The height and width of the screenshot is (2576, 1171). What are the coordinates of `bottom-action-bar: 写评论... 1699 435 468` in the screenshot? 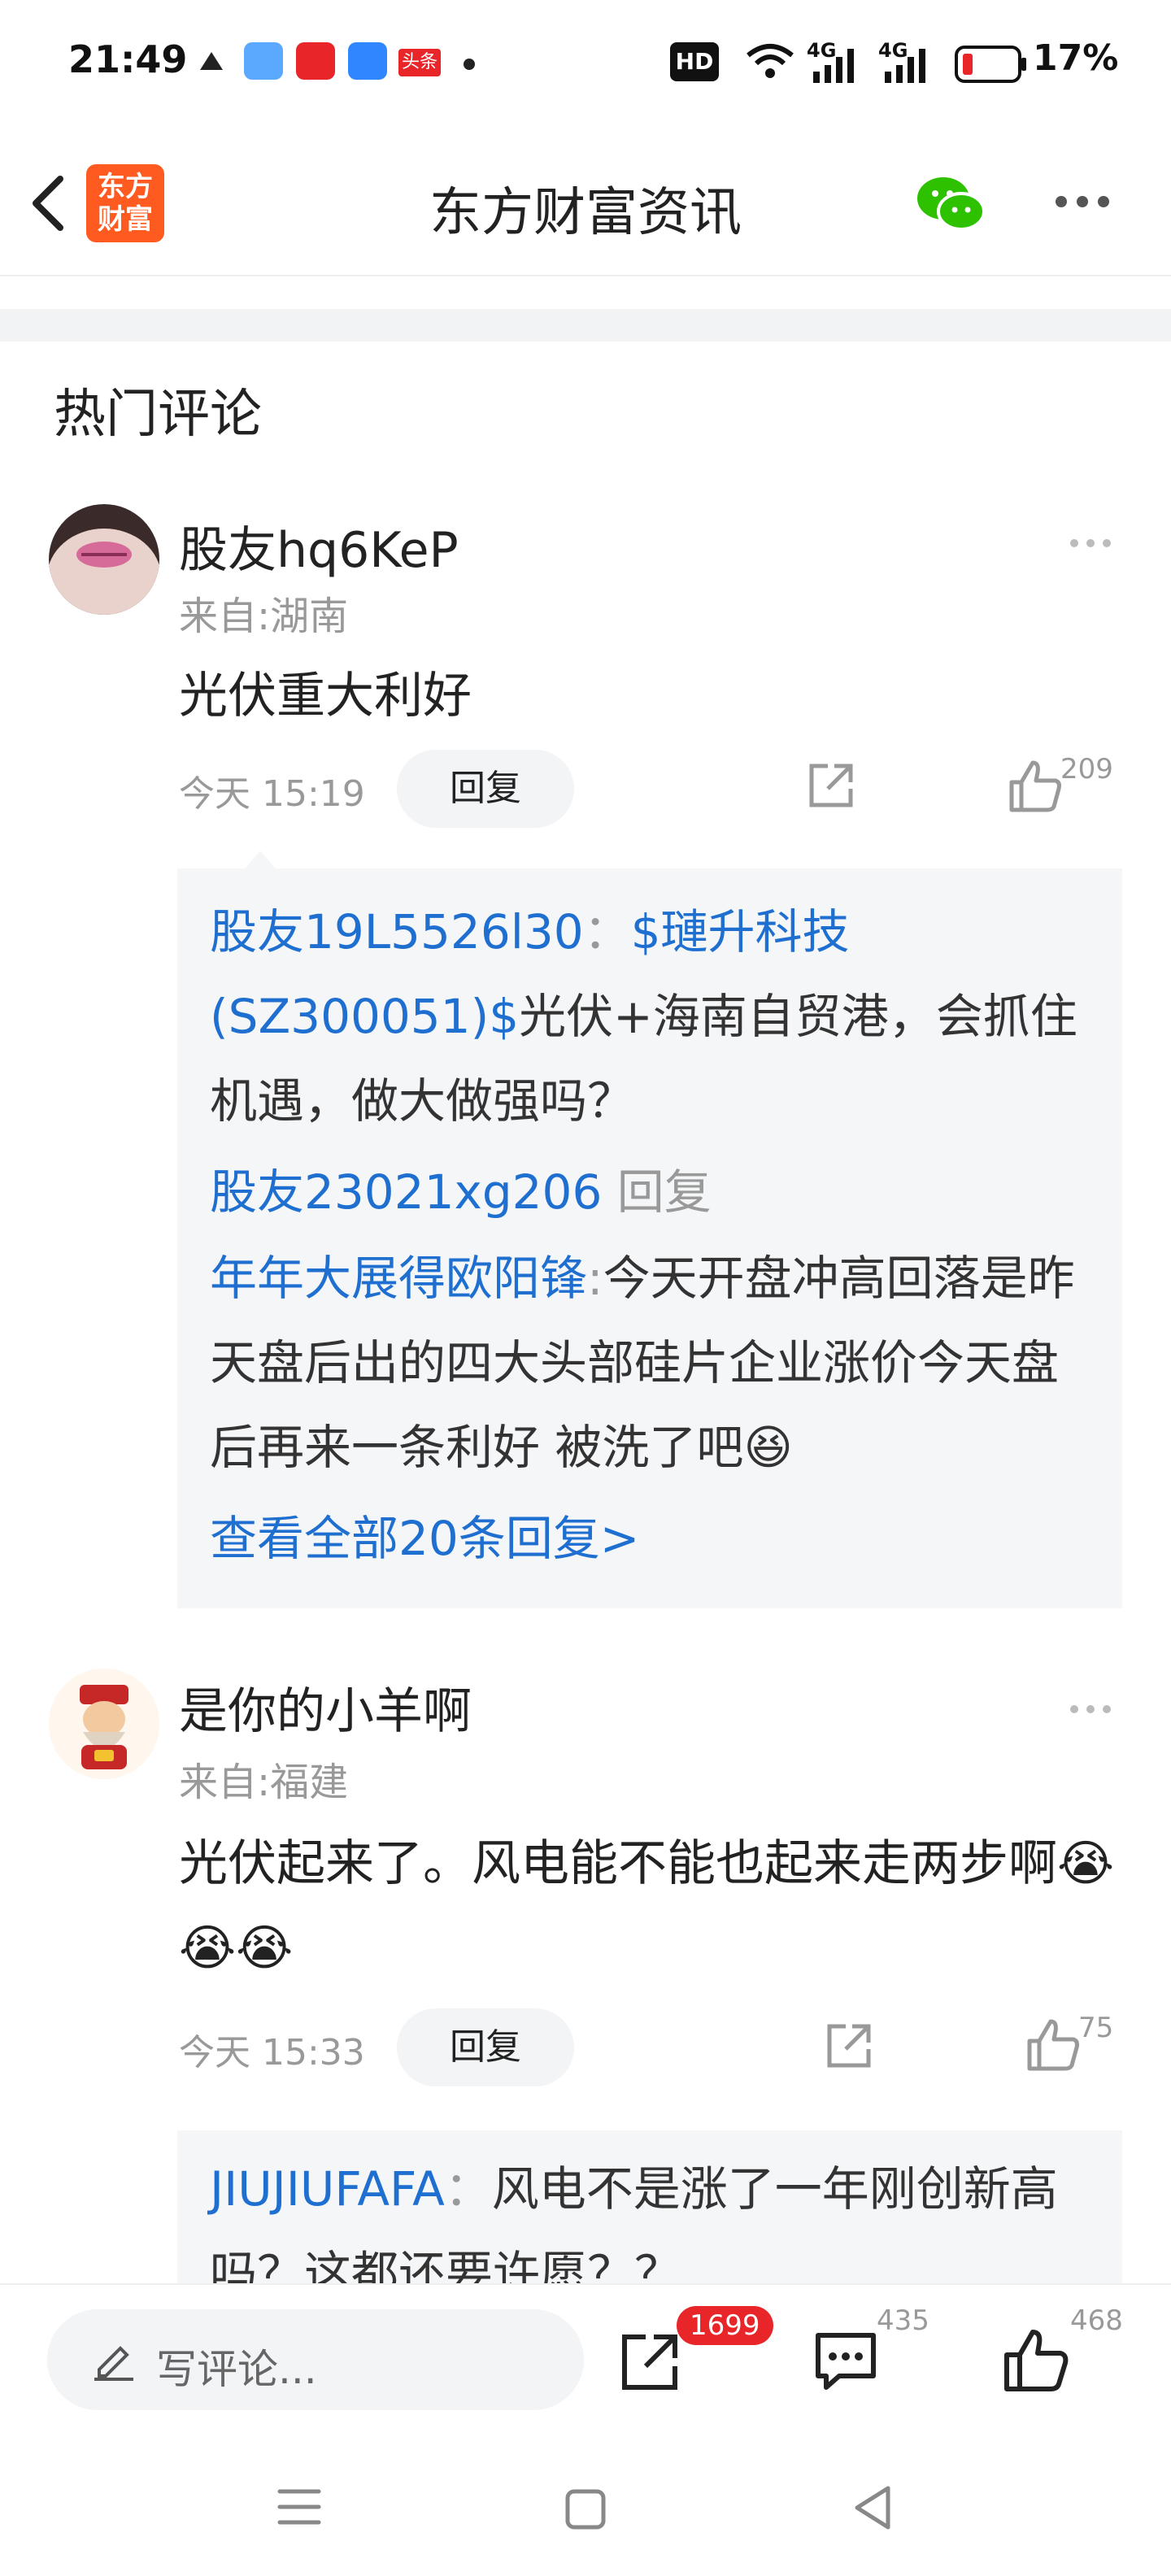 It's located at (585, 2357).